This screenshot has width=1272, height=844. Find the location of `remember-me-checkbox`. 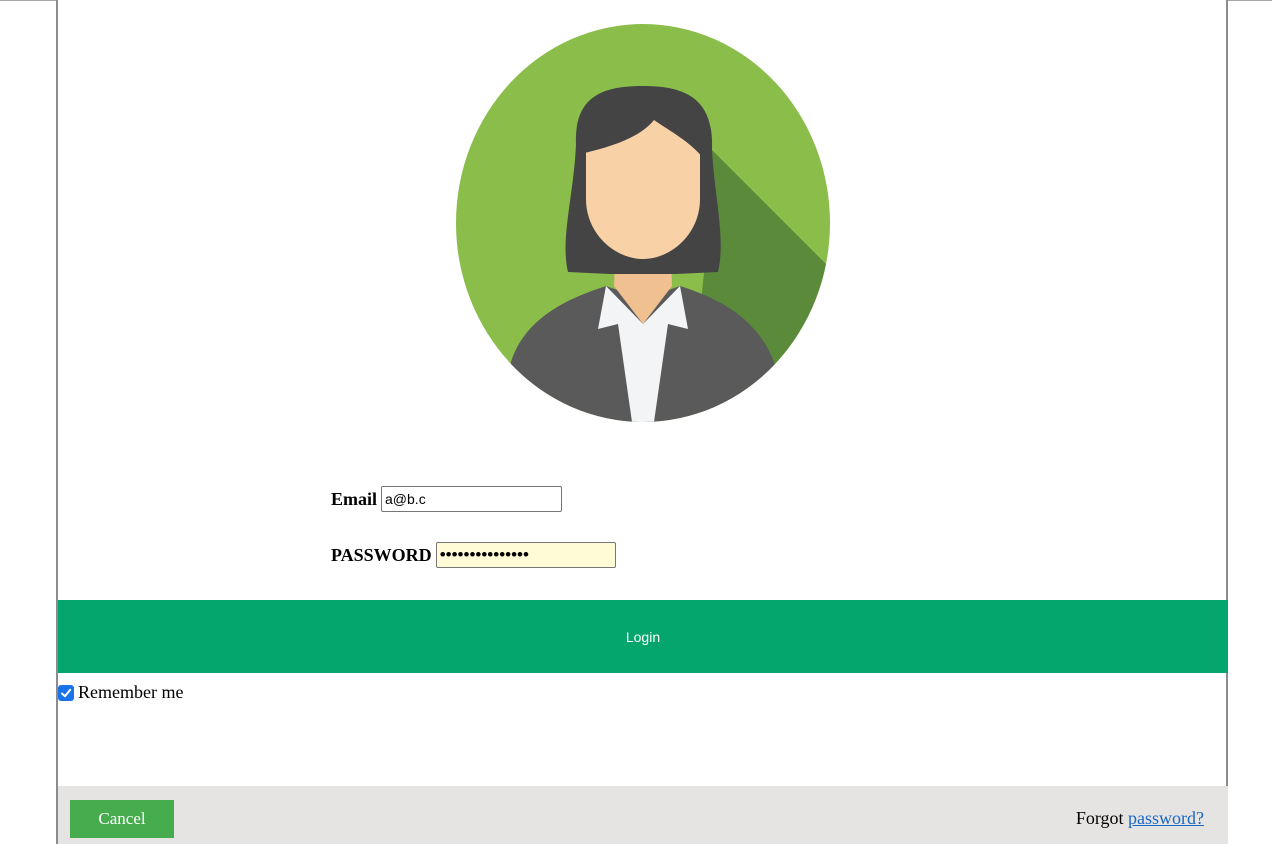

remember-me-checkbox is located at coordinates (66, 692).